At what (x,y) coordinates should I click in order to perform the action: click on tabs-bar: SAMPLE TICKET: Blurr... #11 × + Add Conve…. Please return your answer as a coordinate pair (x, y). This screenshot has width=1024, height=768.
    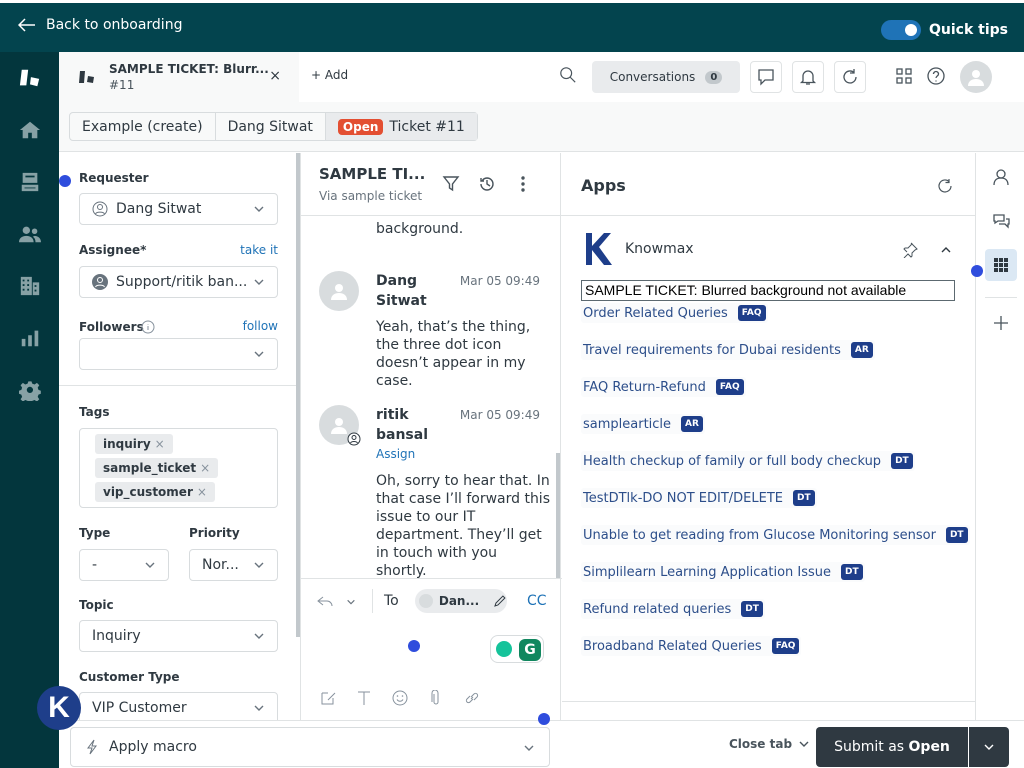
    Looking at the image, I should click on (541, 77).